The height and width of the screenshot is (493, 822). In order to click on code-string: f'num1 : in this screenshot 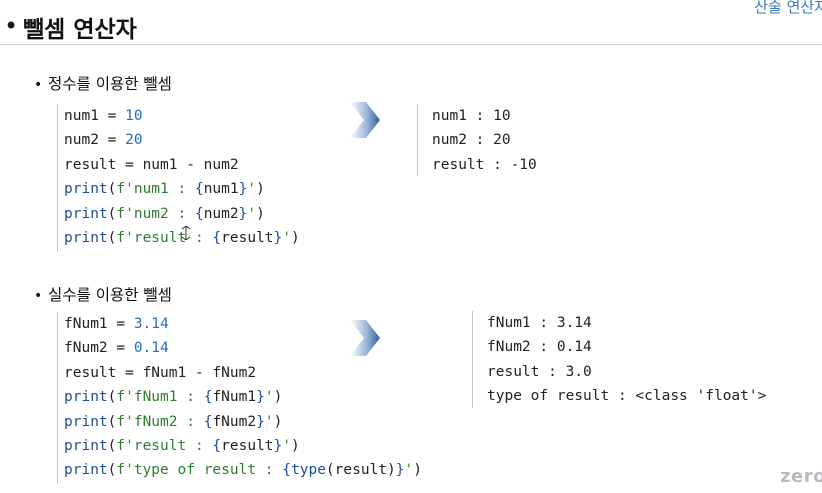, I will do `click(155, 189)`.